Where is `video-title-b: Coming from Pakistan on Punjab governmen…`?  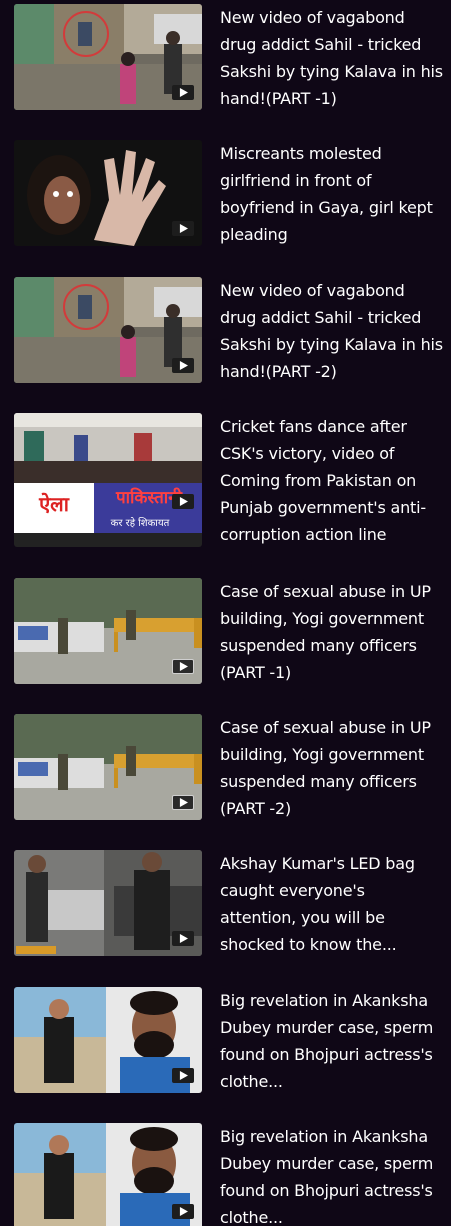
video-title-b: Coming from Pakistan on Punjab governmen… is located at coordinates (332, 507).